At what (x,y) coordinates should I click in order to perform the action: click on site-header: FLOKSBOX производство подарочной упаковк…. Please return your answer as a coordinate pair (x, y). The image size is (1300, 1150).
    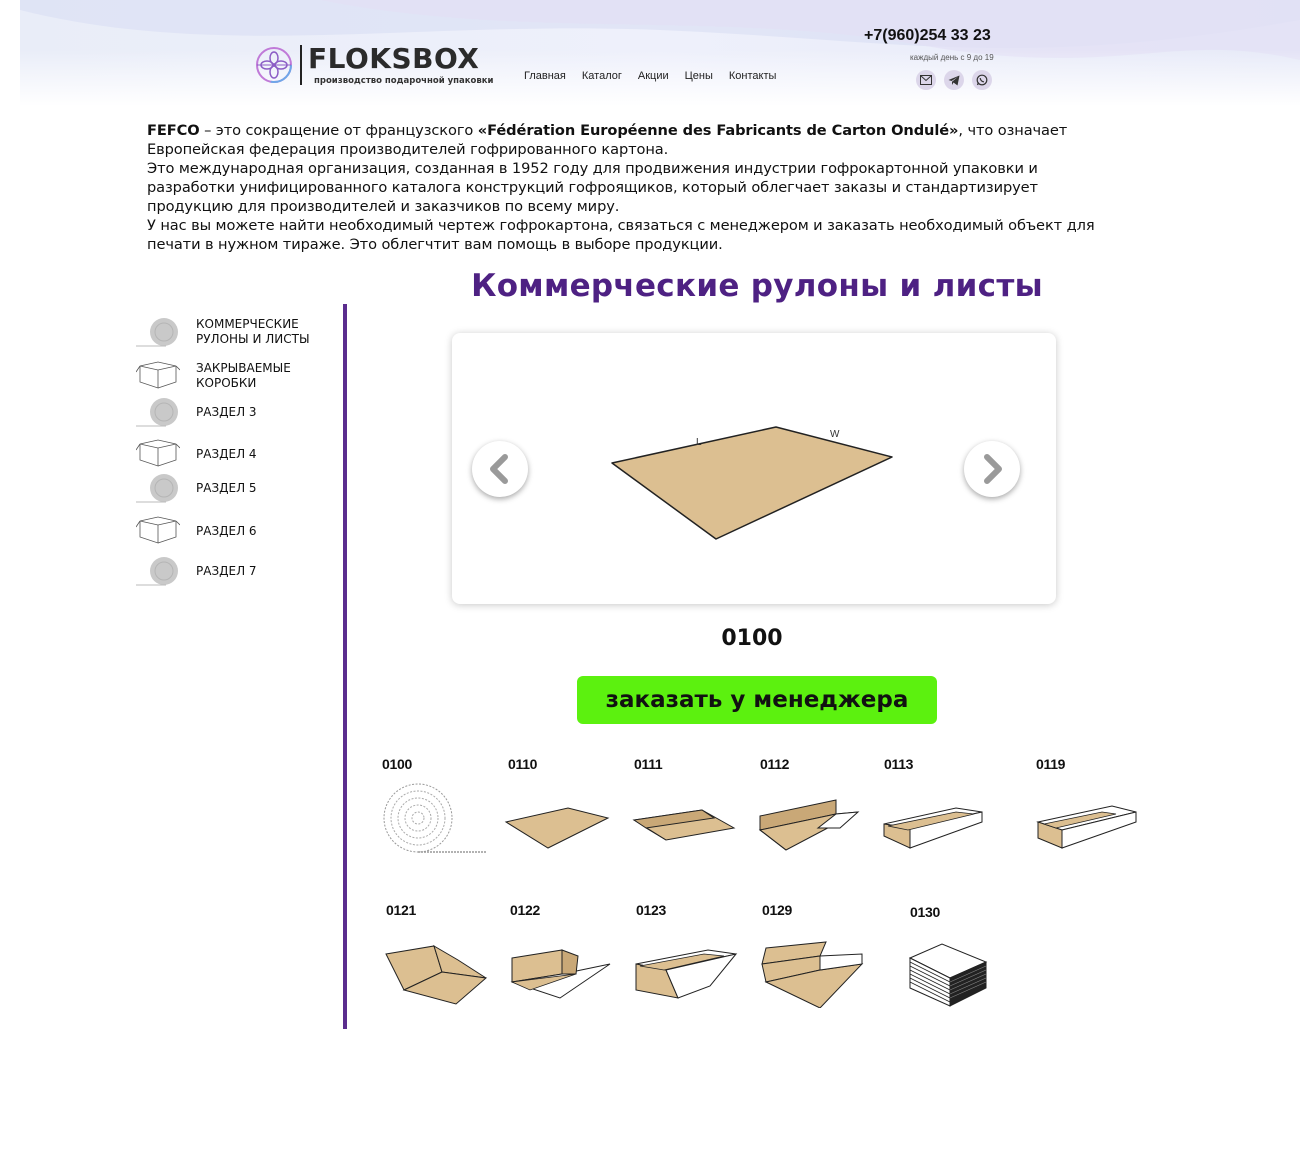
    Looking at the image, I should click on (660, 53).